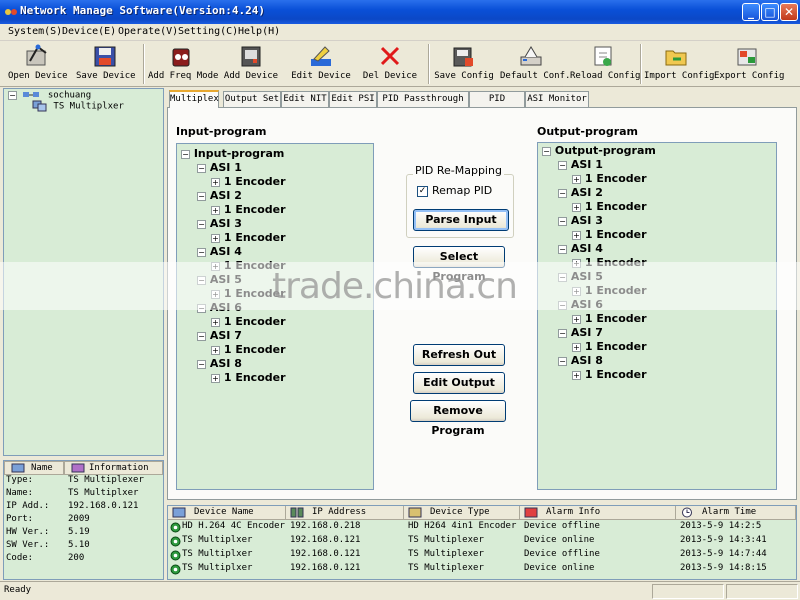  What do you see at coordinates (148, 31) in the screenshot?
I see `menu-operate: Operate(V)` at bounding box center [148, 31].